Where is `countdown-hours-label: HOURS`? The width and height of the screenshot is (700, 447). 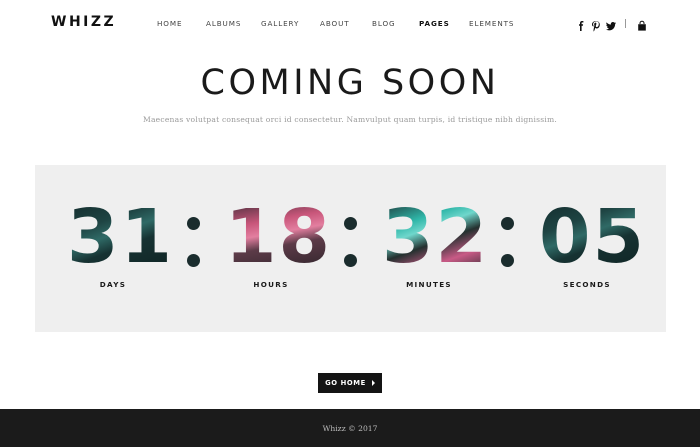 countdown-hours-label: HOURS is located at coordinates (271, 284).